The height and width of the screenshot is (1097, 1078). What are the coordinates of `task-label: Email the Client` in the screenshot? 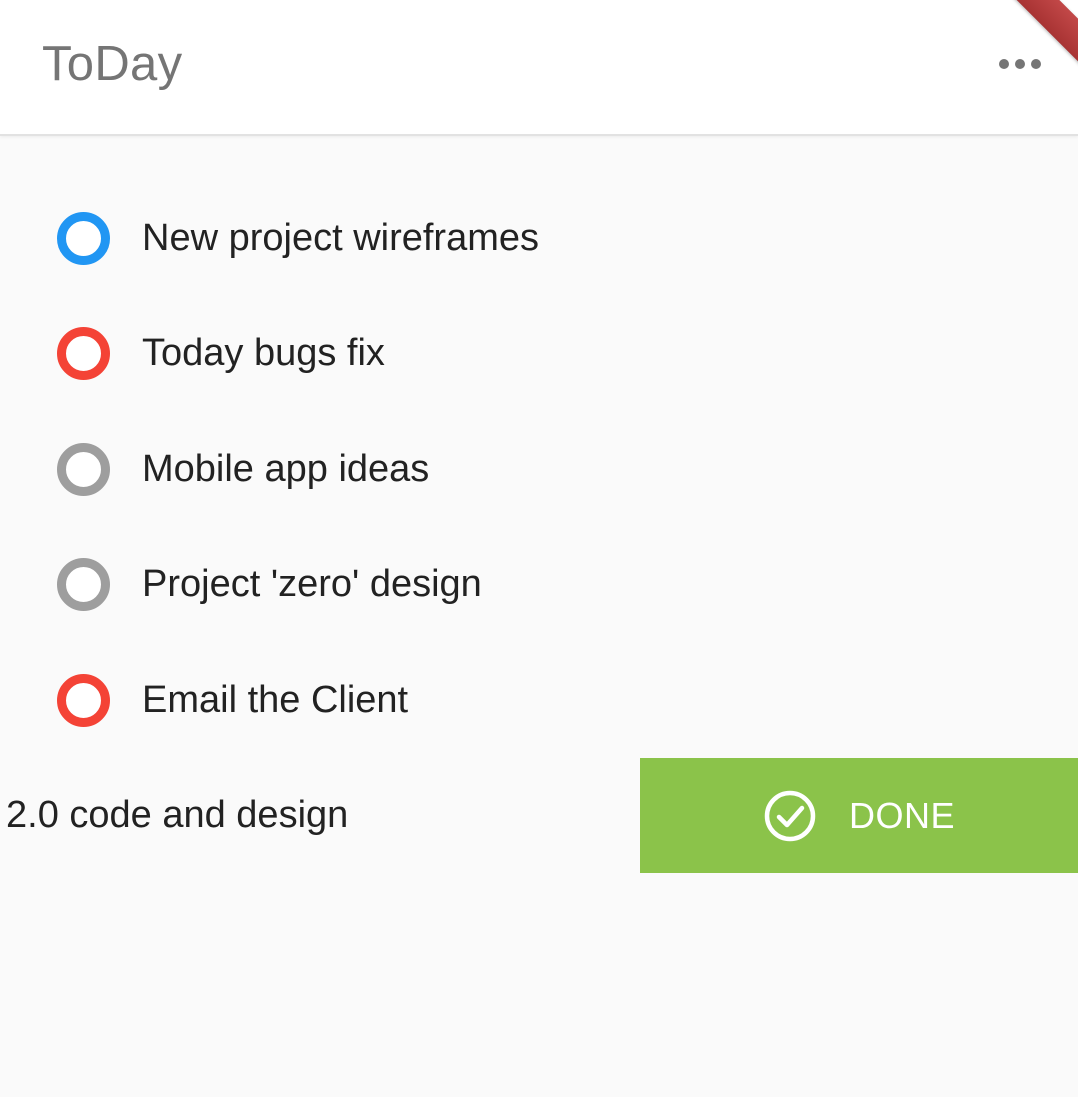 It's located at (275, 700).